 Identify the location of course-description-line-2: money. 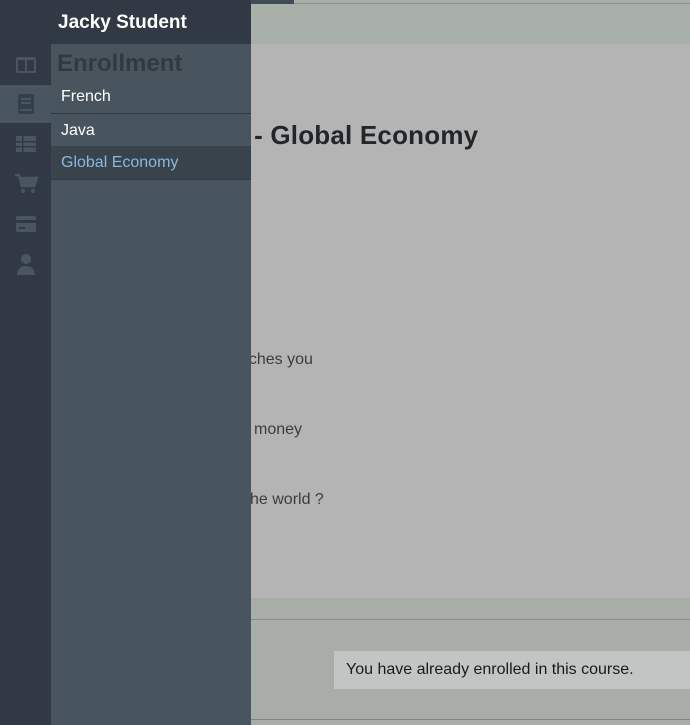
(278, 429).